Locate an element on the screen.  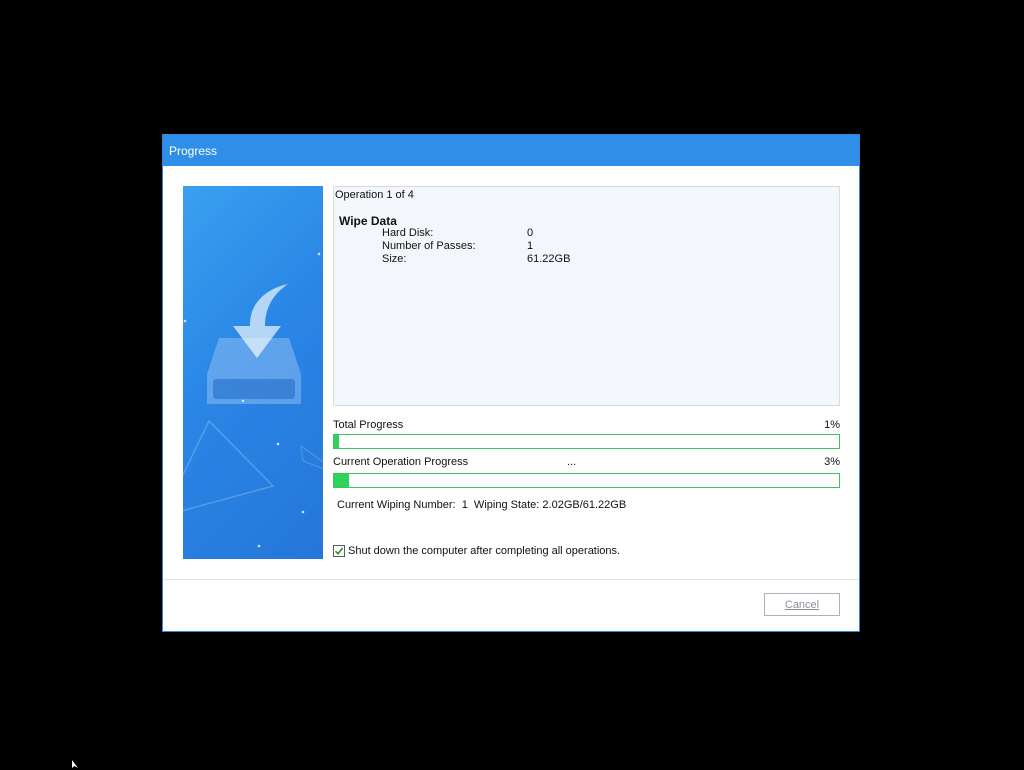
operation-name: Wipe Data is located at coordinates (368, 221).